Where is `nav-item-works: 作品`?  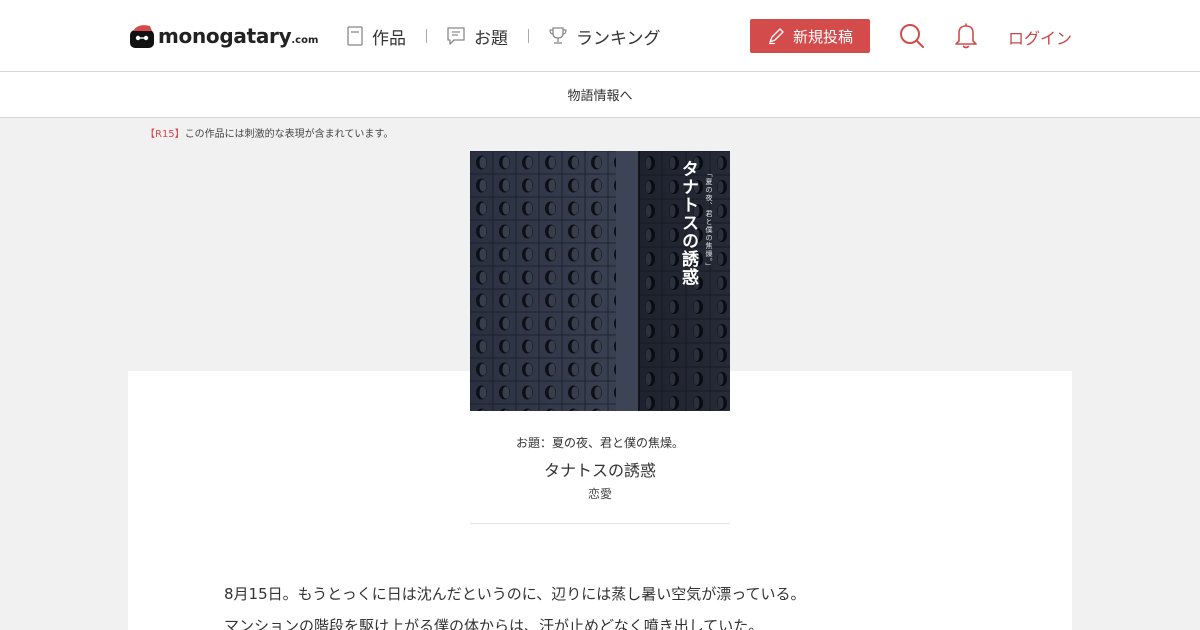 nav-item-works: 作品 is located at coordinates (376, 36).